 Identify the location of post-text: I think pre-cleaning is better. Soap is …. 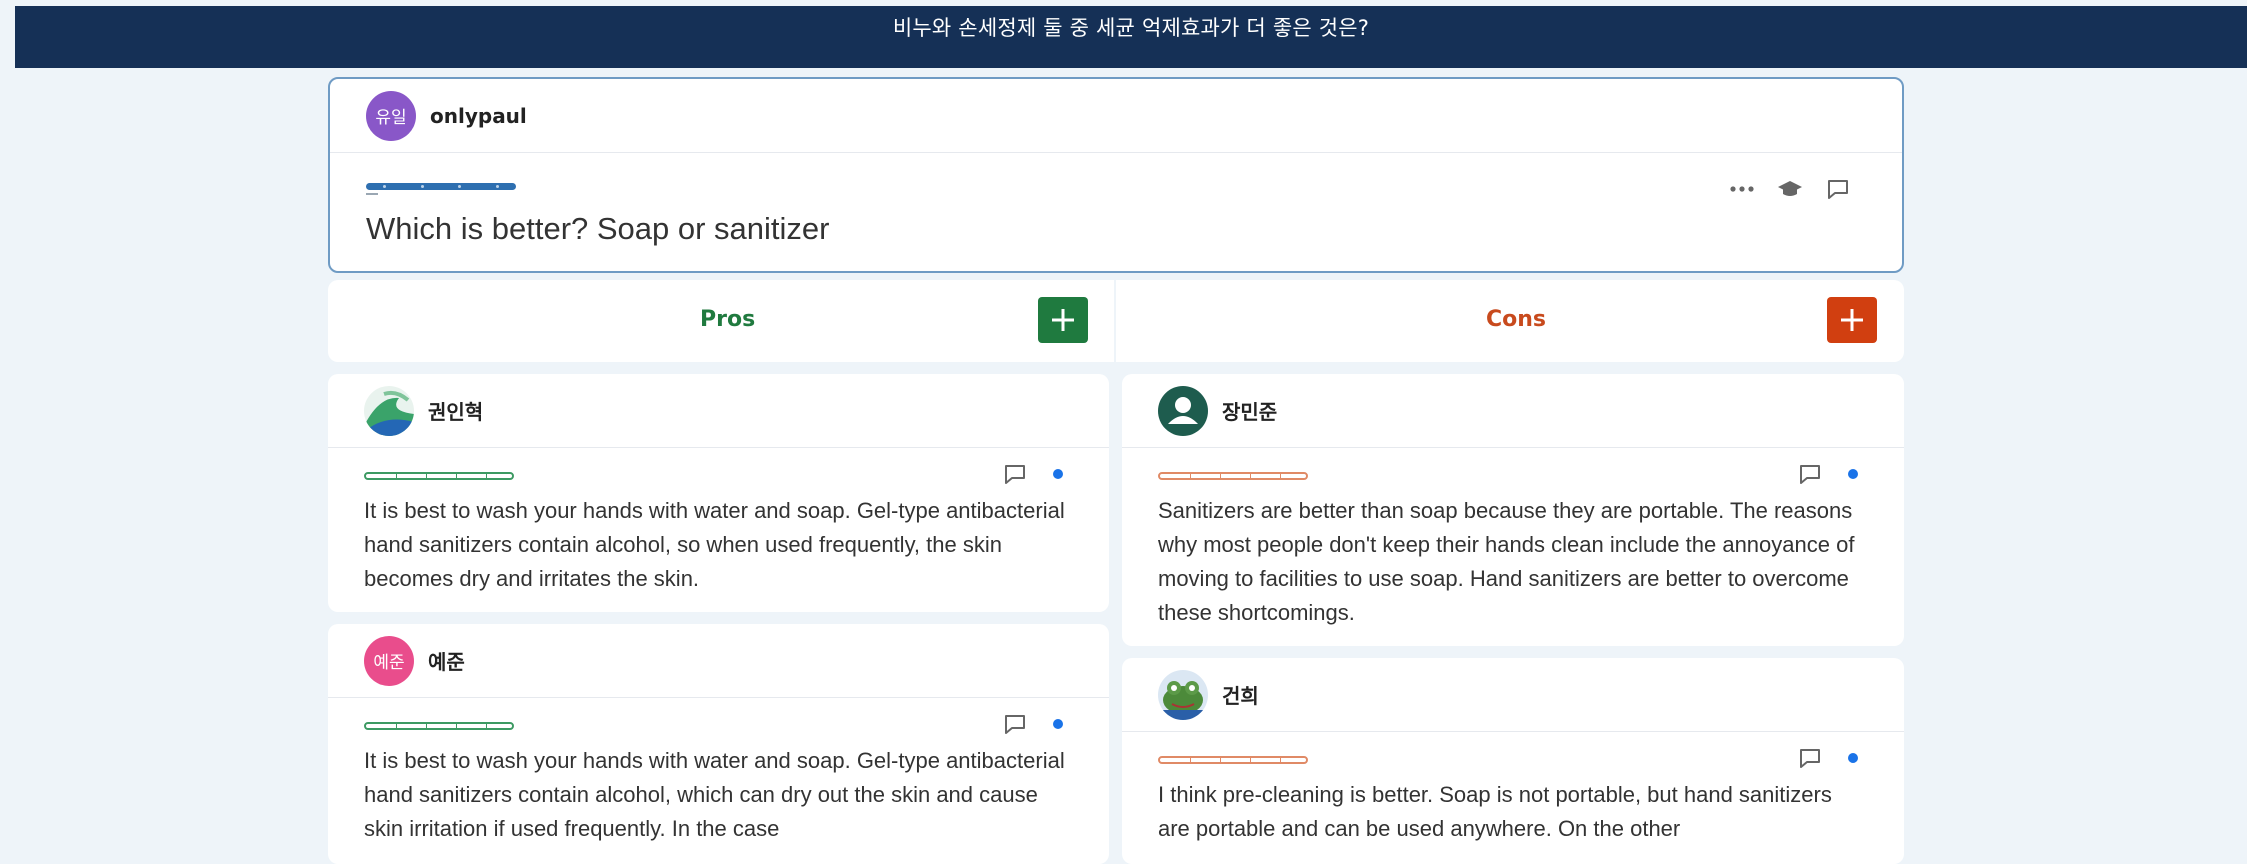
(1495, 811).